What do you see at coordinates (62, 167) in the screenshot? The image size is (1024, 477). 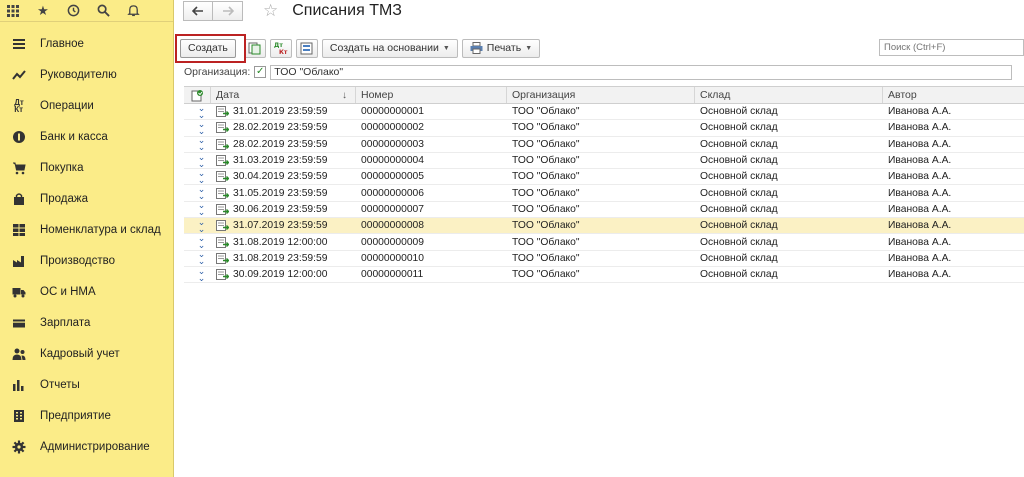 I see `sidebar-item-label: Покупка` at bounding box center [62, 167].